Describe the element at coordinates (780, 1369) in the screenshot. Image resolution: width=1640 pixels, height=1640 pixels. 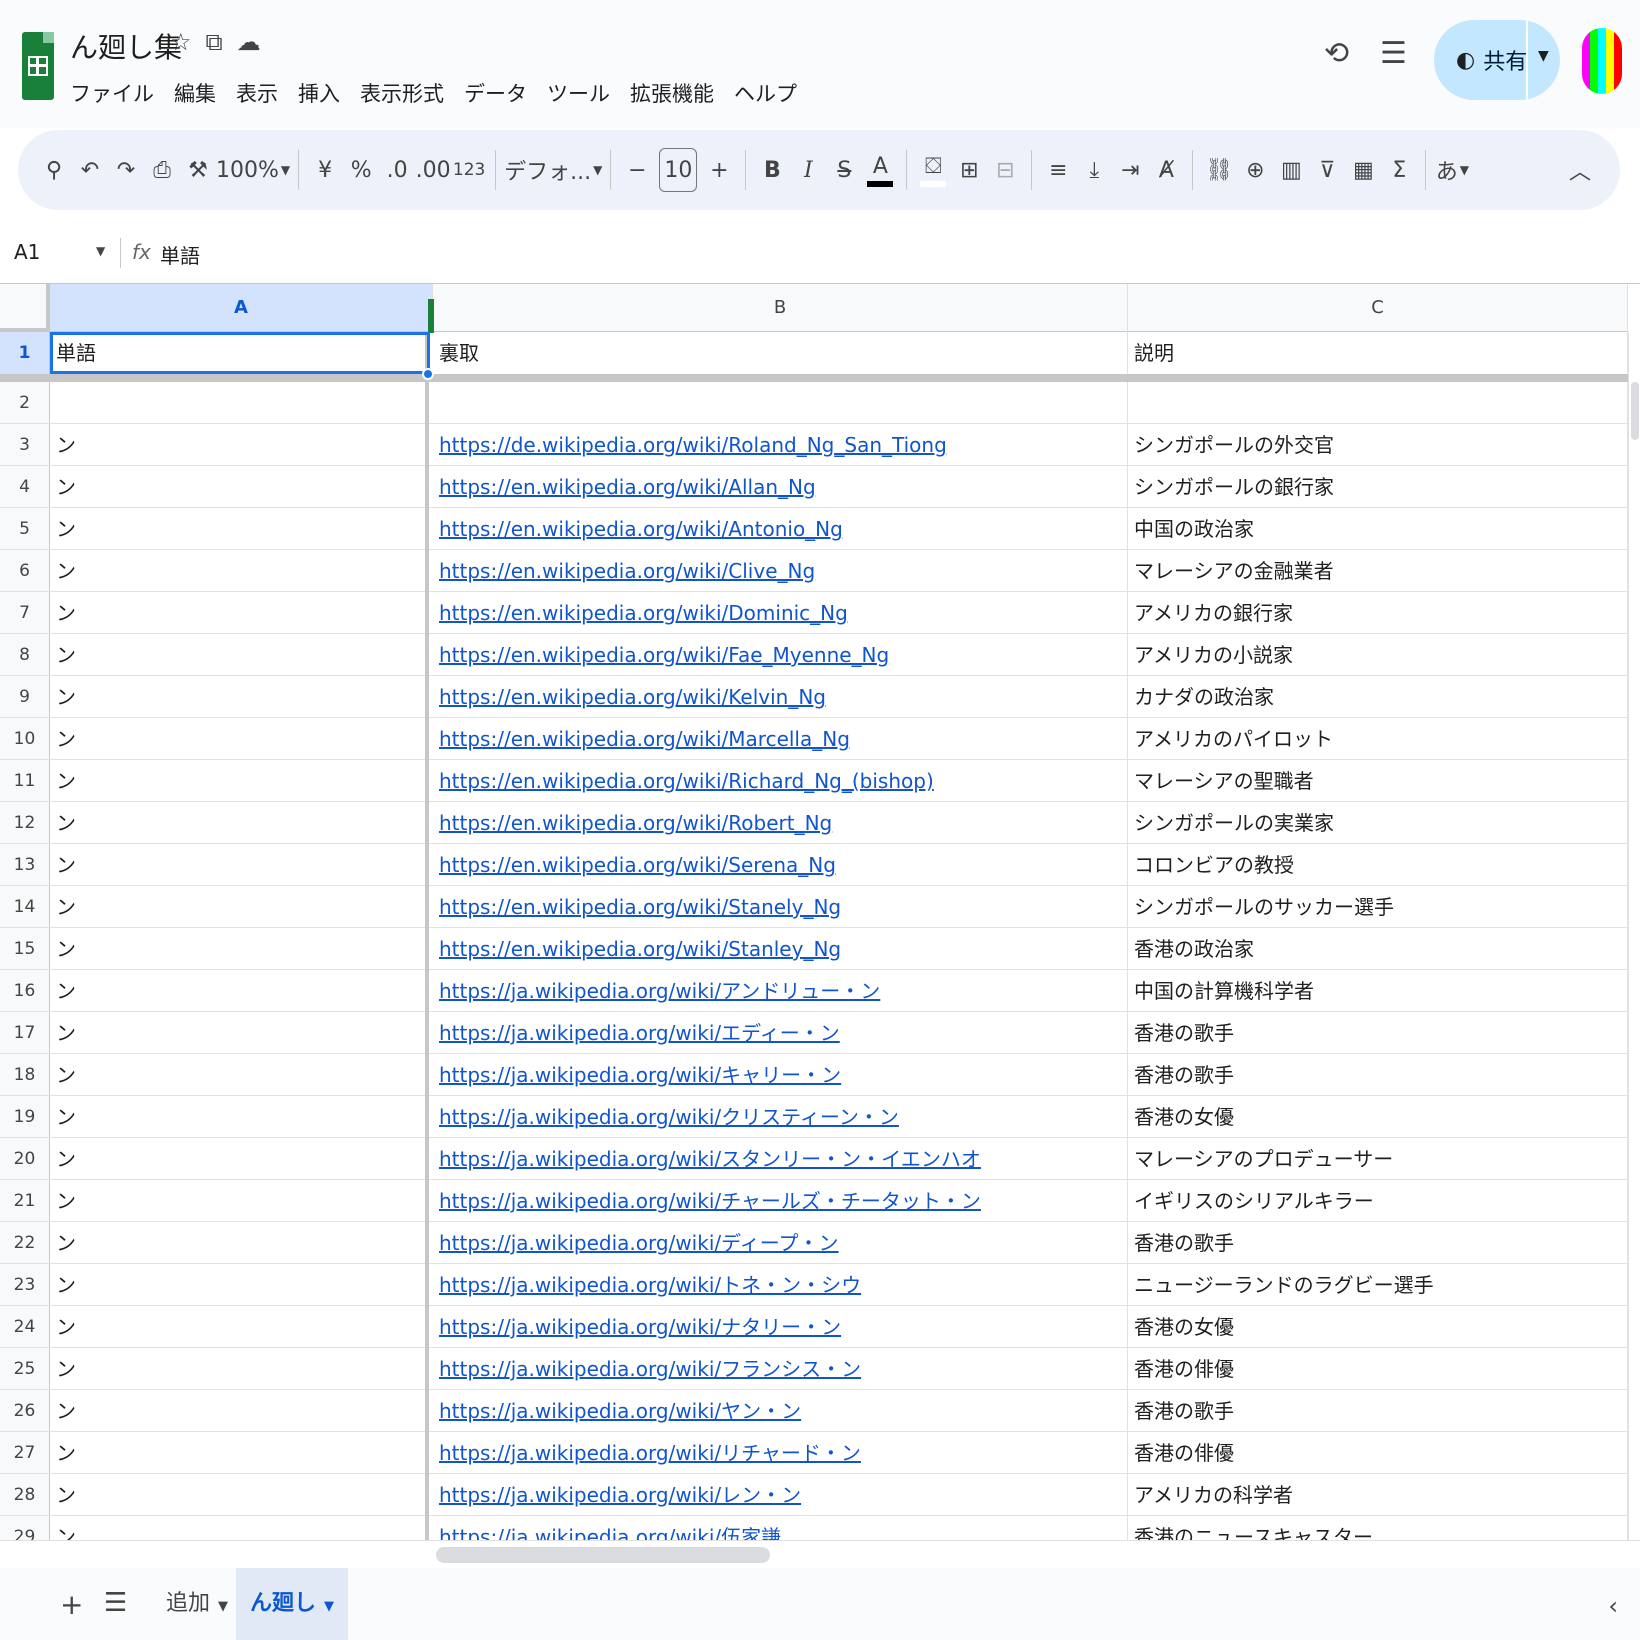
I see `cell-link: https://ja.wikipedia.org/wiki/フランシス・ン` at that location.